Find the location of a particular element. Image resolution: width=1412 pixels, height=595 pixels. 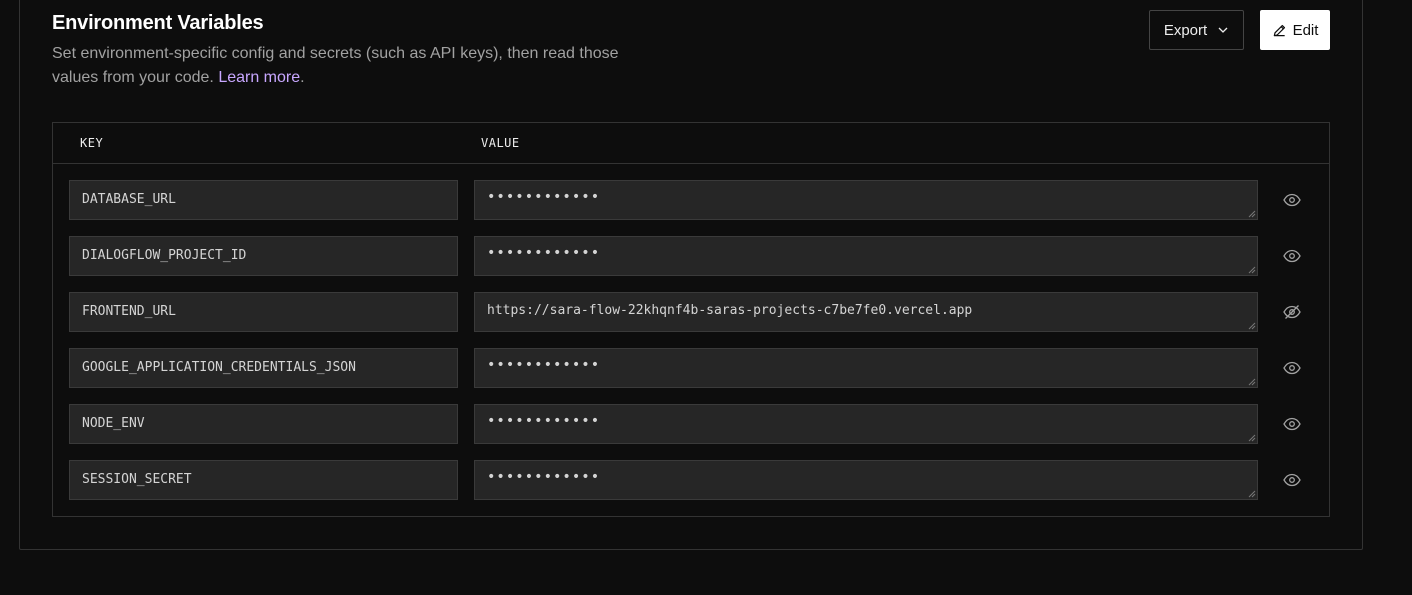

eye-off-icon is located at coordinates (1292, 312).